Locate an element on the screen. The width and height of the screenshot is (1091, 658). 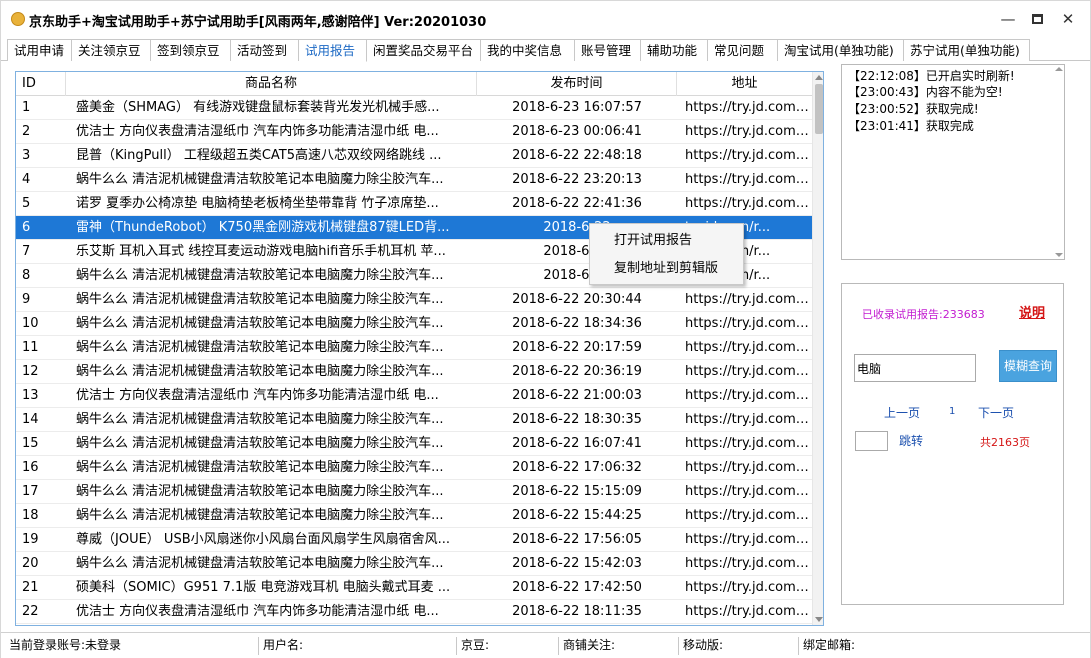
tab-2: 关注领京豆 is located at coordinates (111, 50).